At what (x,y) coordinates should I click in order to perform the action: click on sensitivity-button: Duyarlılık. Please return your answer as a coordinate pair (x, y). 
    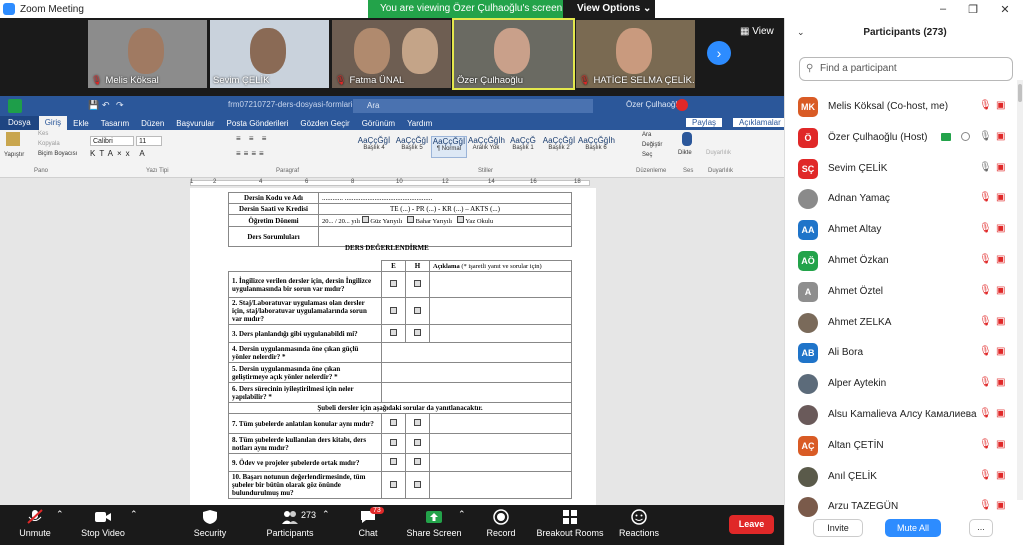
    Looking at the image, I should click on (718, 153).